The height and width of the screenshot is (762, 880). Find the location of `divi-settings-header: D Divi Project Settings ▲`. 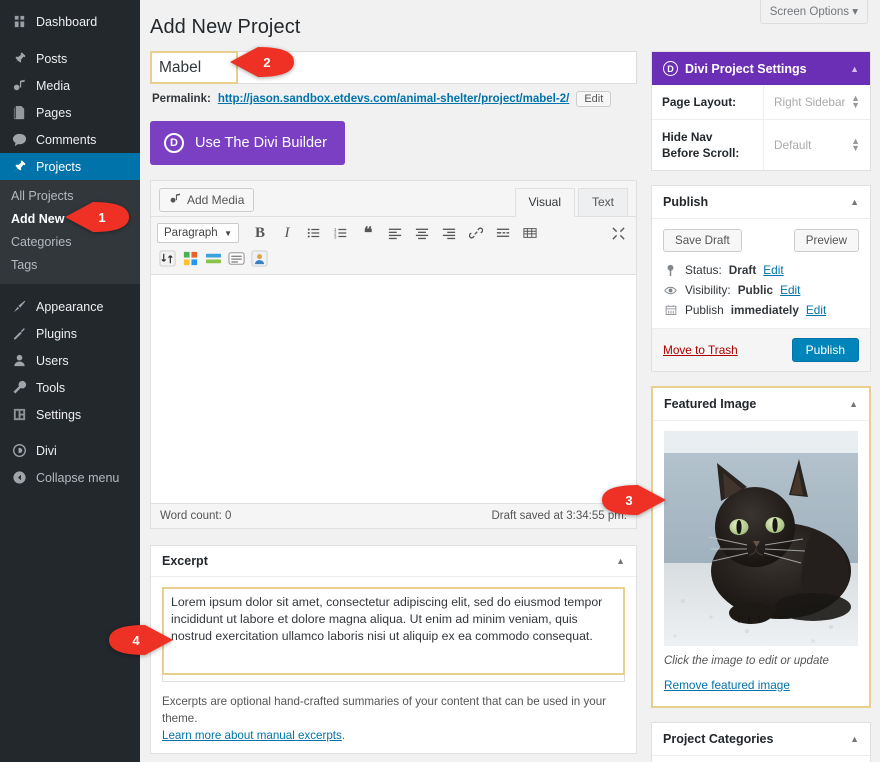

divi-settings-header: D Divi Project Settings ▲ is located at coordinates (761, 68).